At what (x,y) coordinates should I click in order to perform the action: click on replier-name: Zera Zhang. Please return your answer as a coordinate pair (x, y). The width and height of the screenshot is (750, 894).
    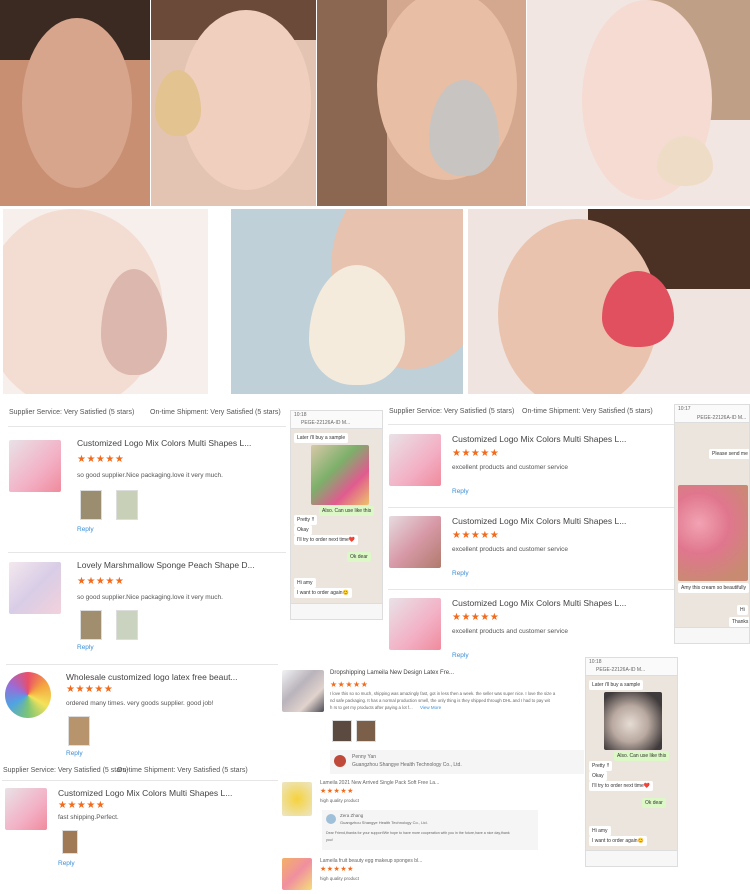
    Looking at the image, I should click on (352, 815).